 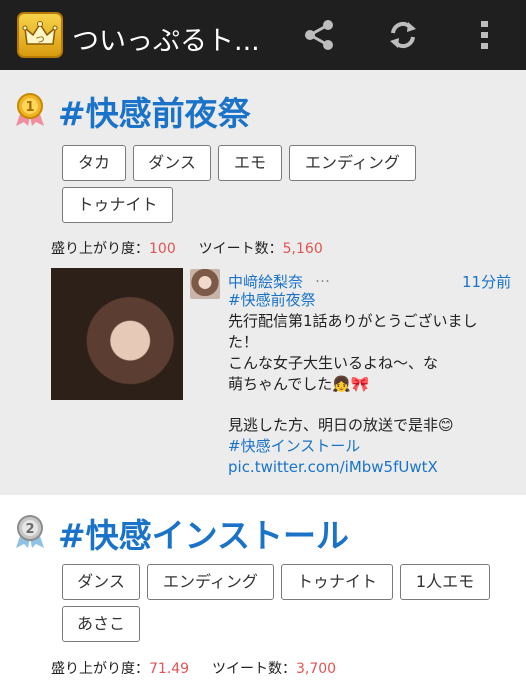 What do you see at coordinates (341, 425) in the screenshot?
I see `tweet-text-line: 見逃した方、明日の放送で是非😊` at bounding box center [341, 425].